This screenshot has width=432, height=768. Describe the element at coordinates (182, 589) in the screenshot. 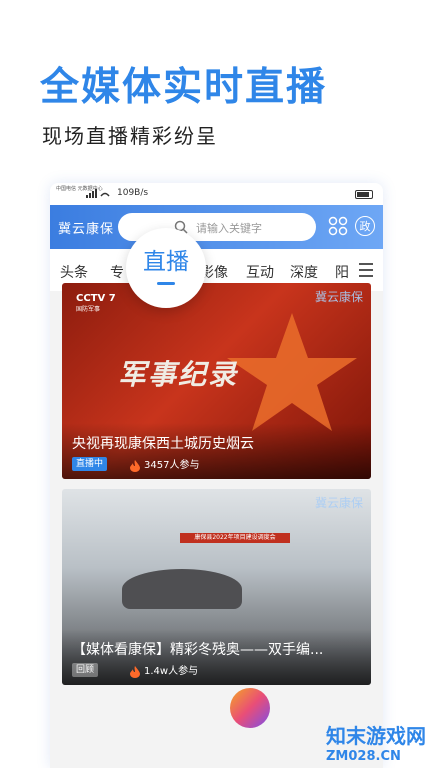

I see `meeting-table` at that location.